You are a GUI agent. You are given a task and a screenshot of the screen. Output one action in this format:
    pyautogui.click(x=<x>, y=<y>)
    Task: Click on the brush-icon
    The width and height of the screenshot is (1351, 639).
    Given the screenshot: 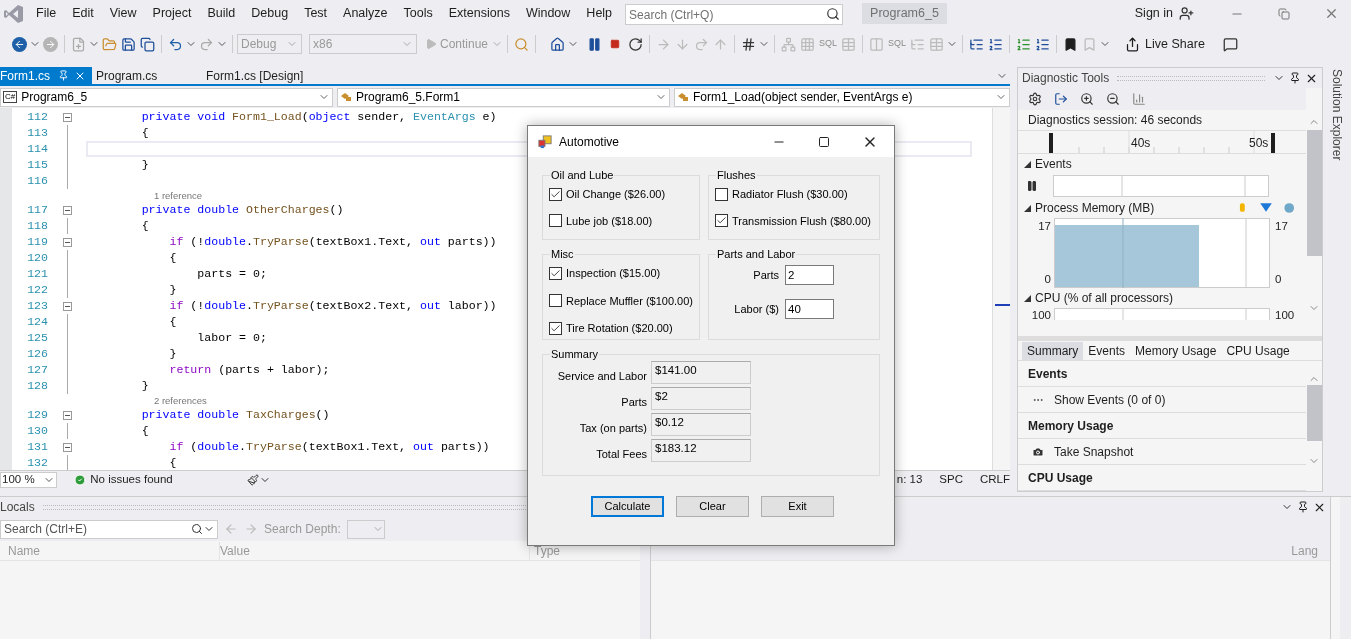 What is the action you would take?
    pyautogui.click(x=252, y=479)
    